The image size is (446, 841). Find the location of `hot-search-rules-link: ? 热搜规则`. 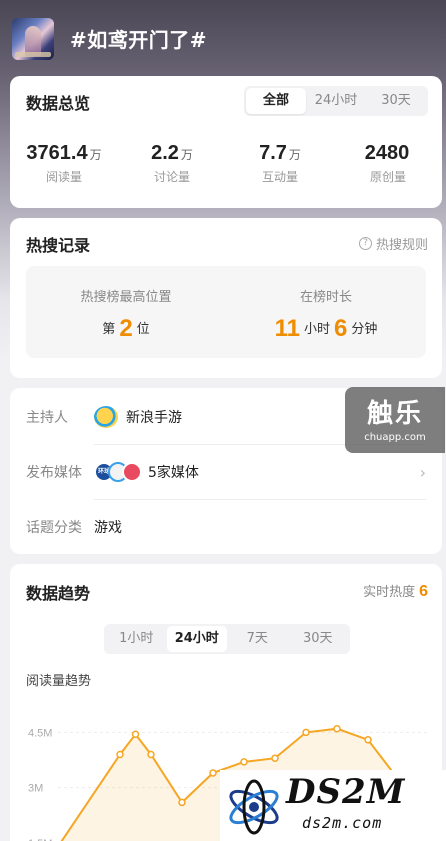

hot-search-rules-link: ? 热搜规则 is located at coordinates (393, 243).